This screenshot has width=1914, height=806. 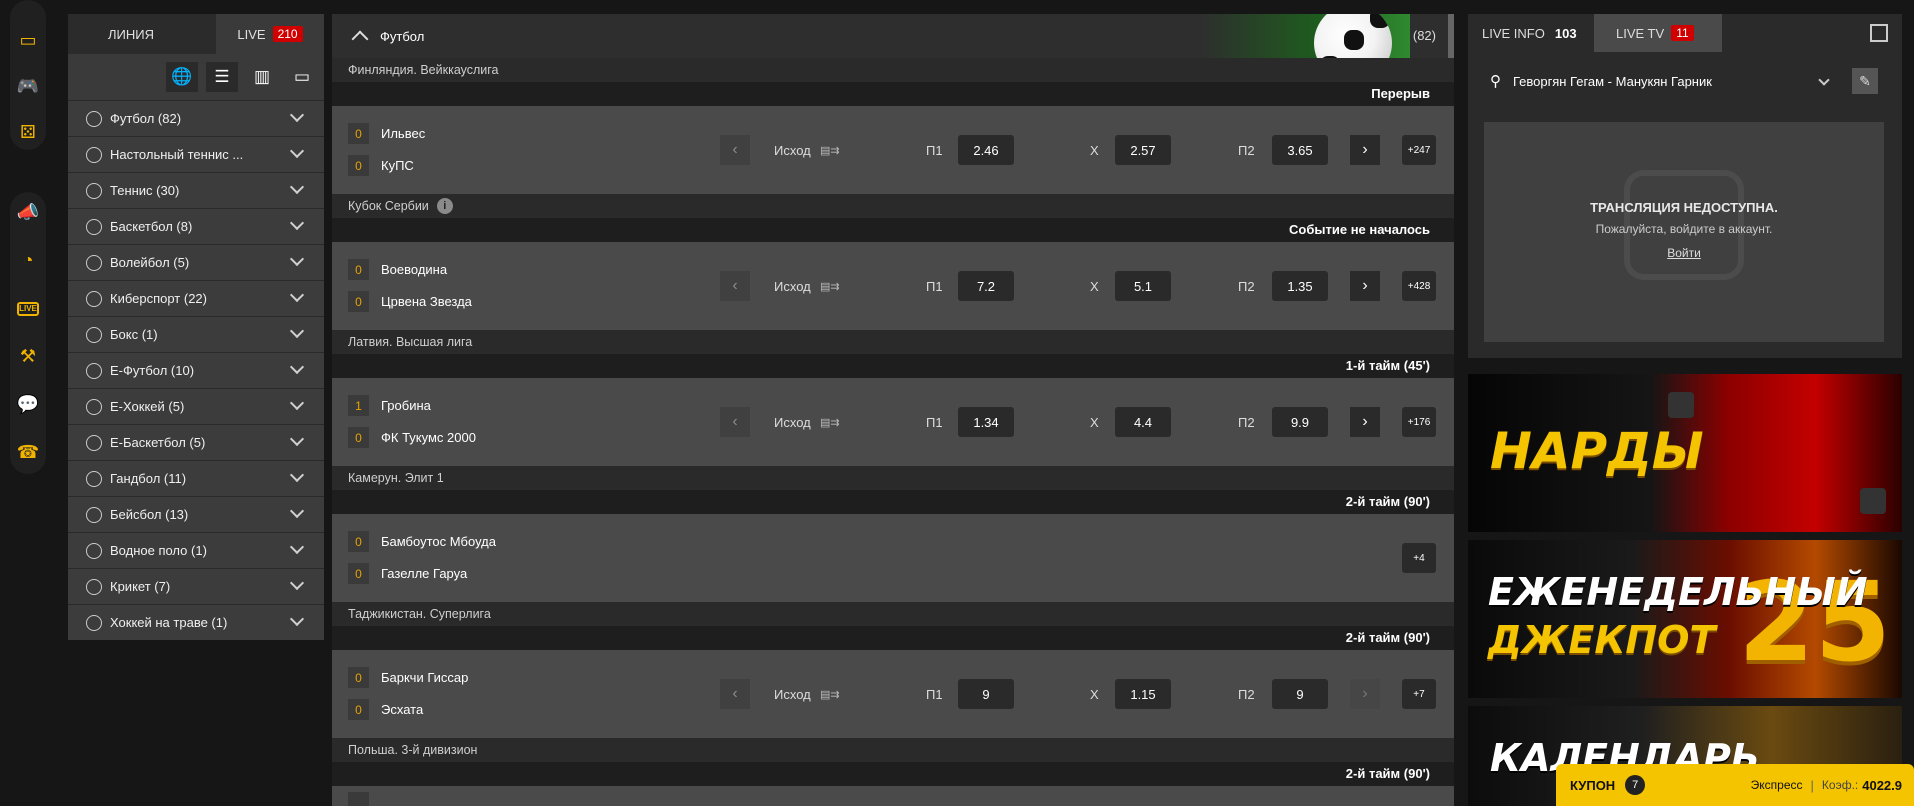 What do you see at coordinates (222, 77) in the screenshot?
I see `list-view-button: ☰` at bounding box center [222, 77].